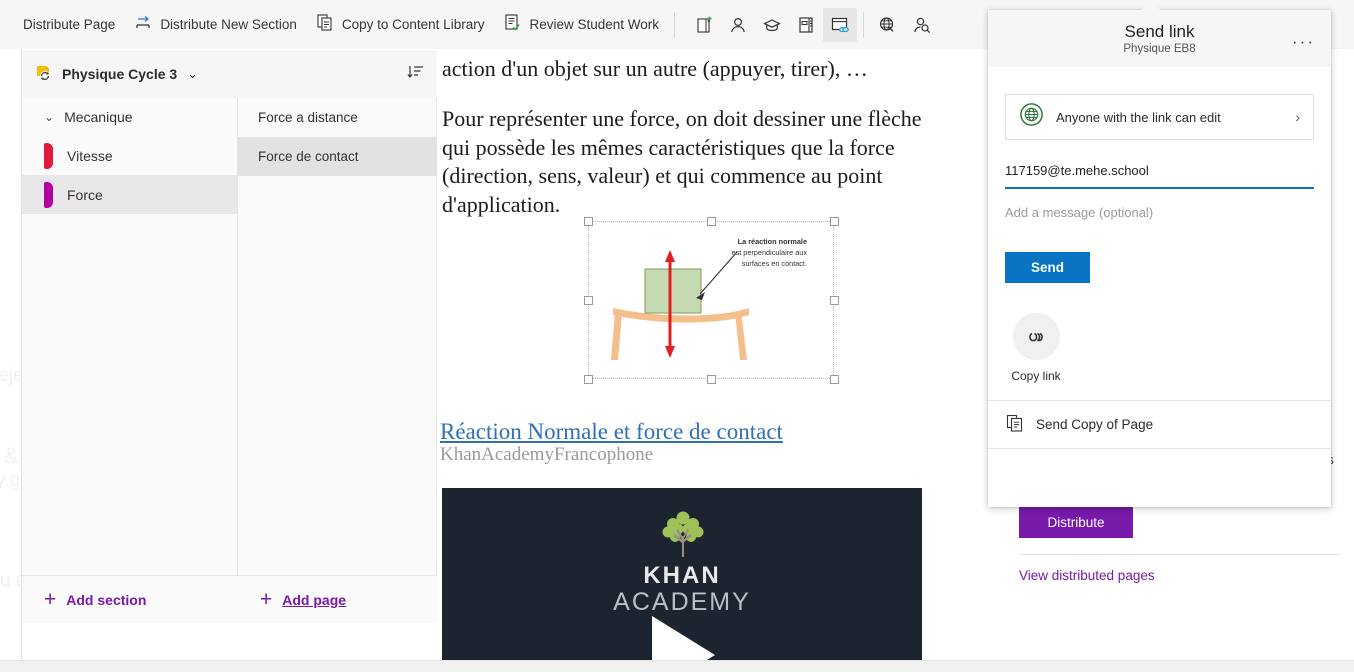  I want to click on toolbar-label: Distribute Page, so click(69, 24).